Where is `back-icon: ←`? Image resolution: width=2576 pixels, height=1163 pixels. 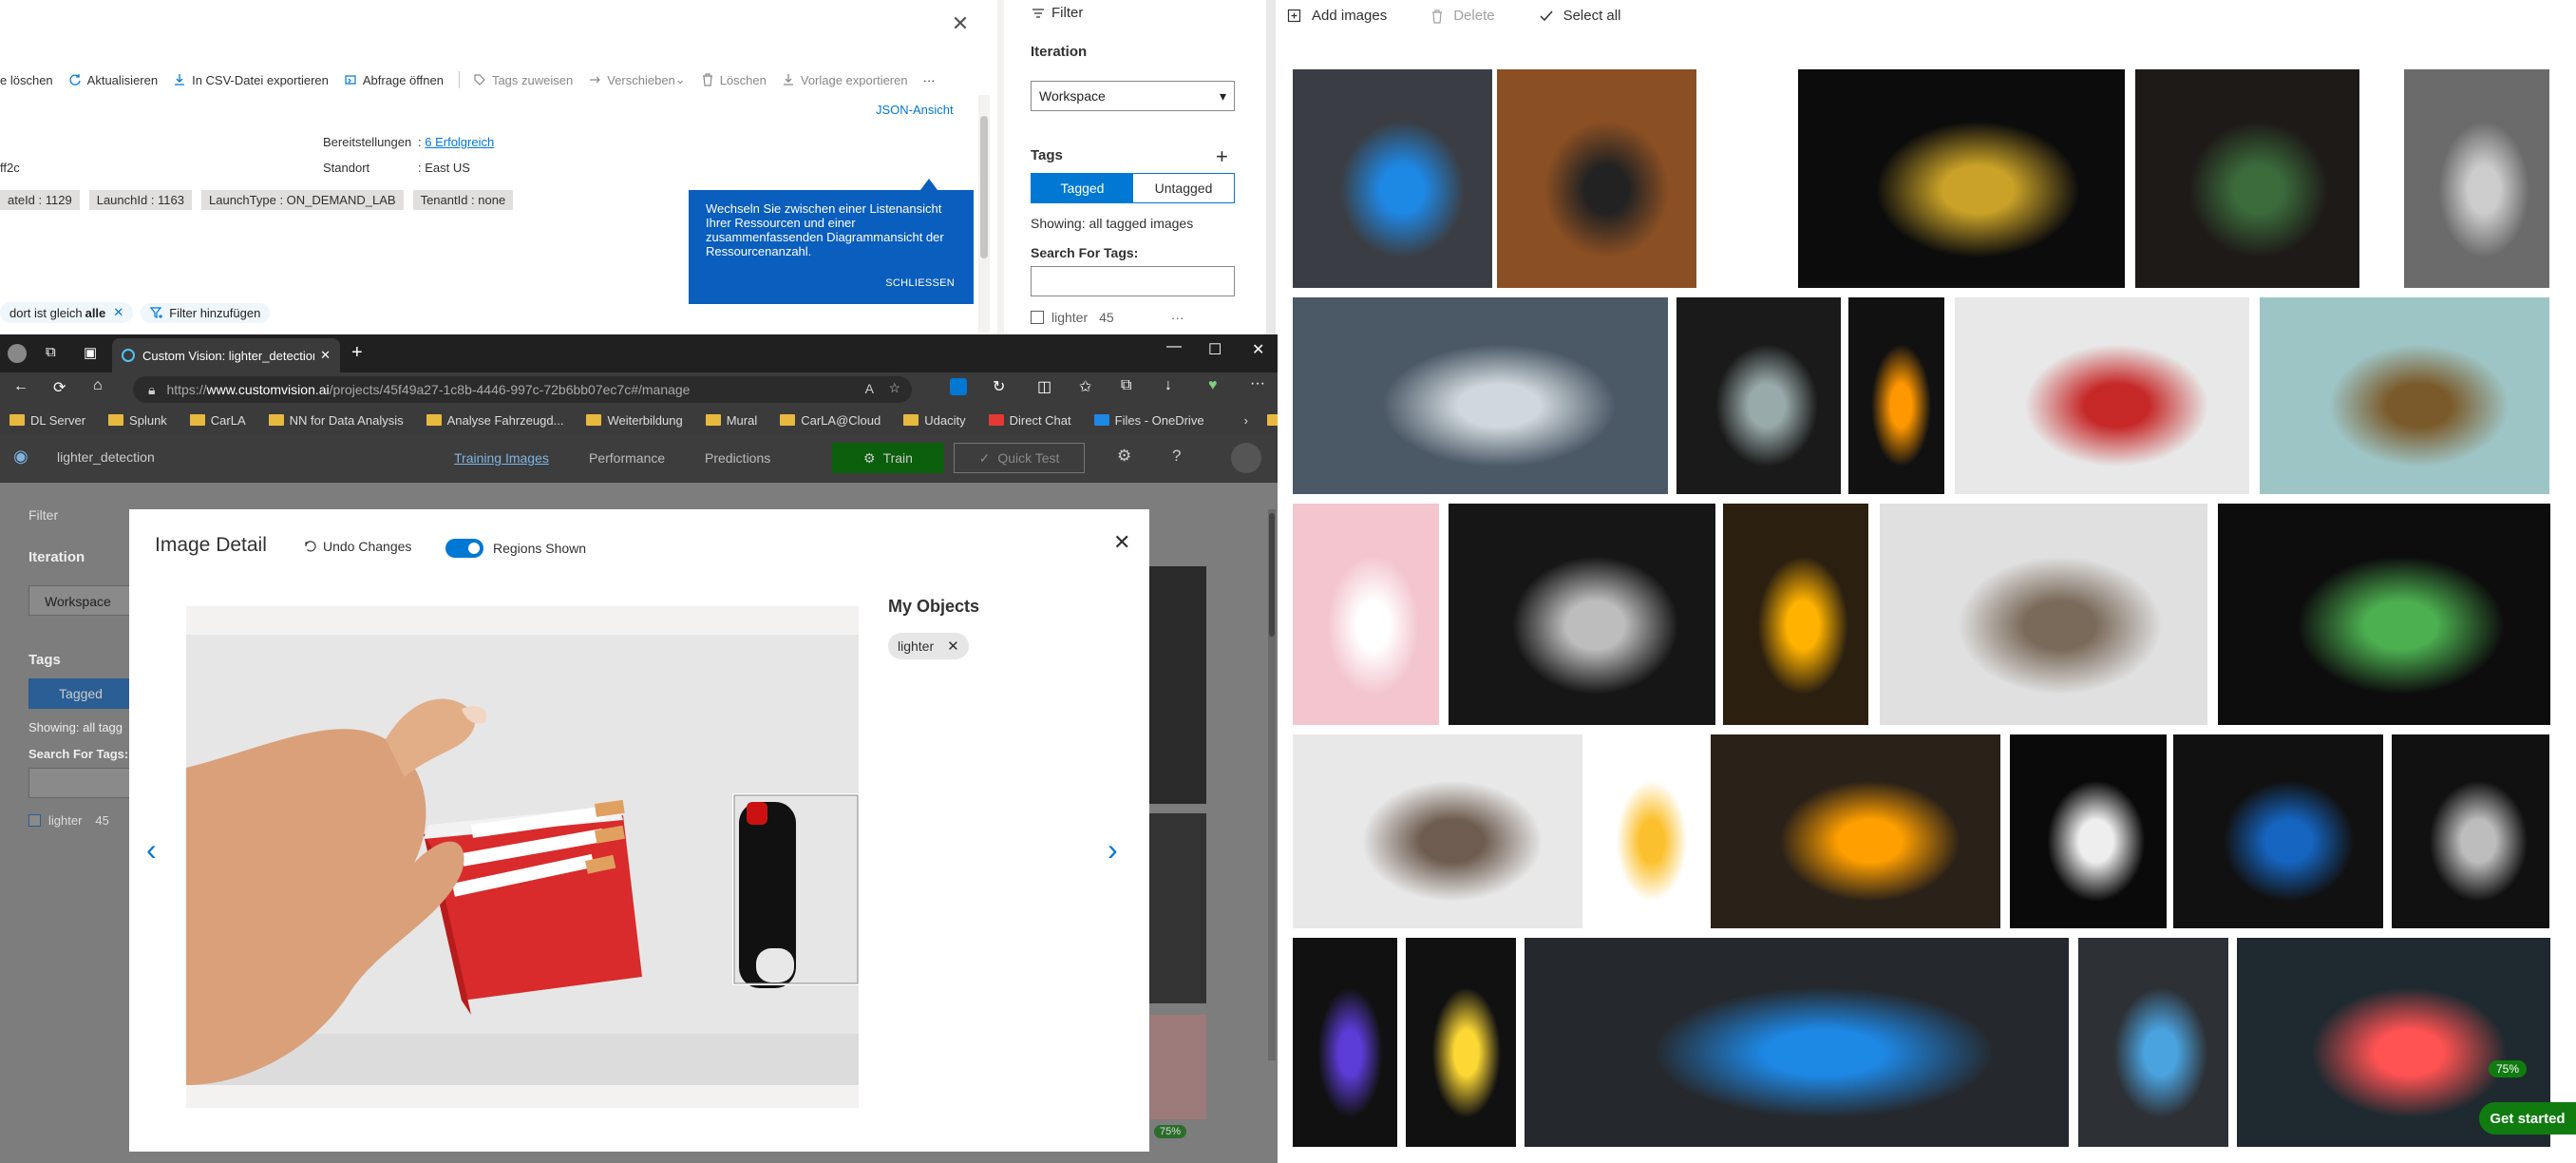 back-icon: ← is located at coordinates (20, 387).